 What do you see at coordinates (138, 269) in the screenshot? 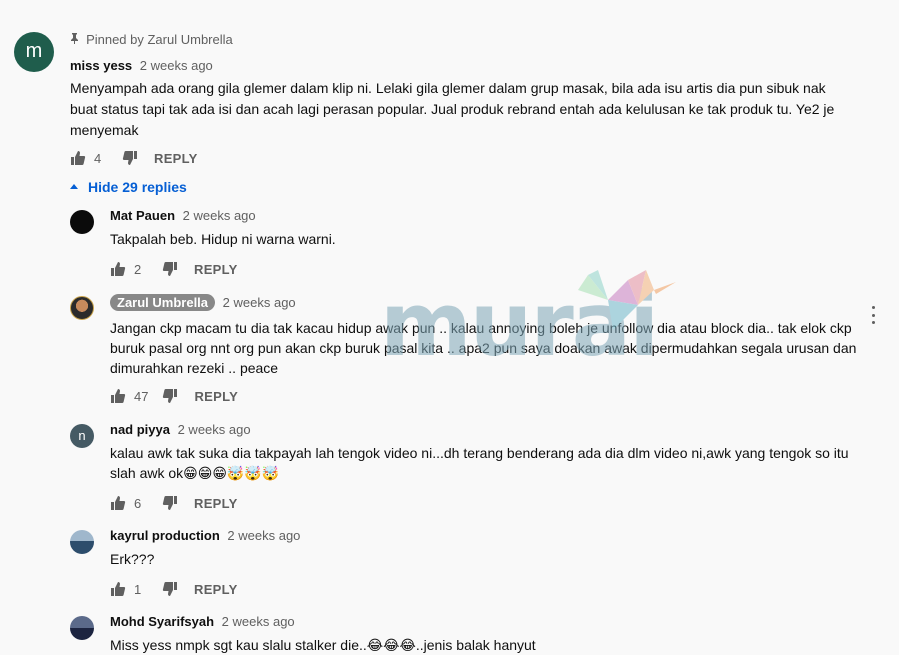
I see `like-count: 2` at bounding box center [138, 269].